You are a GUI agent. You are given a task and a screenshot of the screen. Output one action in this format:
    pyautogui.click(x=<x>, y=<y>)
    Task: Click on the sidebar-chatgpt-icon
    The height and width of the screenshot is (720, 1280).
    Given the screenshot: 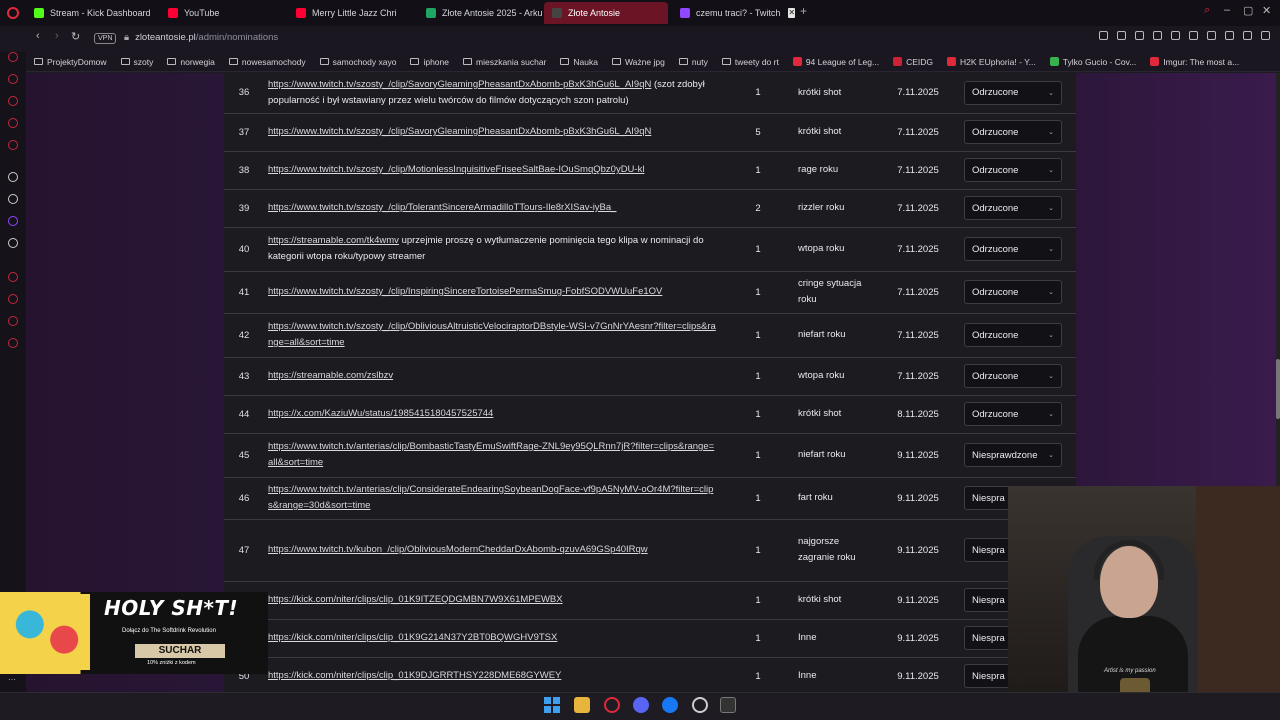 What is the action you would take?
    pyautogui.click(x=13, y=199)
    